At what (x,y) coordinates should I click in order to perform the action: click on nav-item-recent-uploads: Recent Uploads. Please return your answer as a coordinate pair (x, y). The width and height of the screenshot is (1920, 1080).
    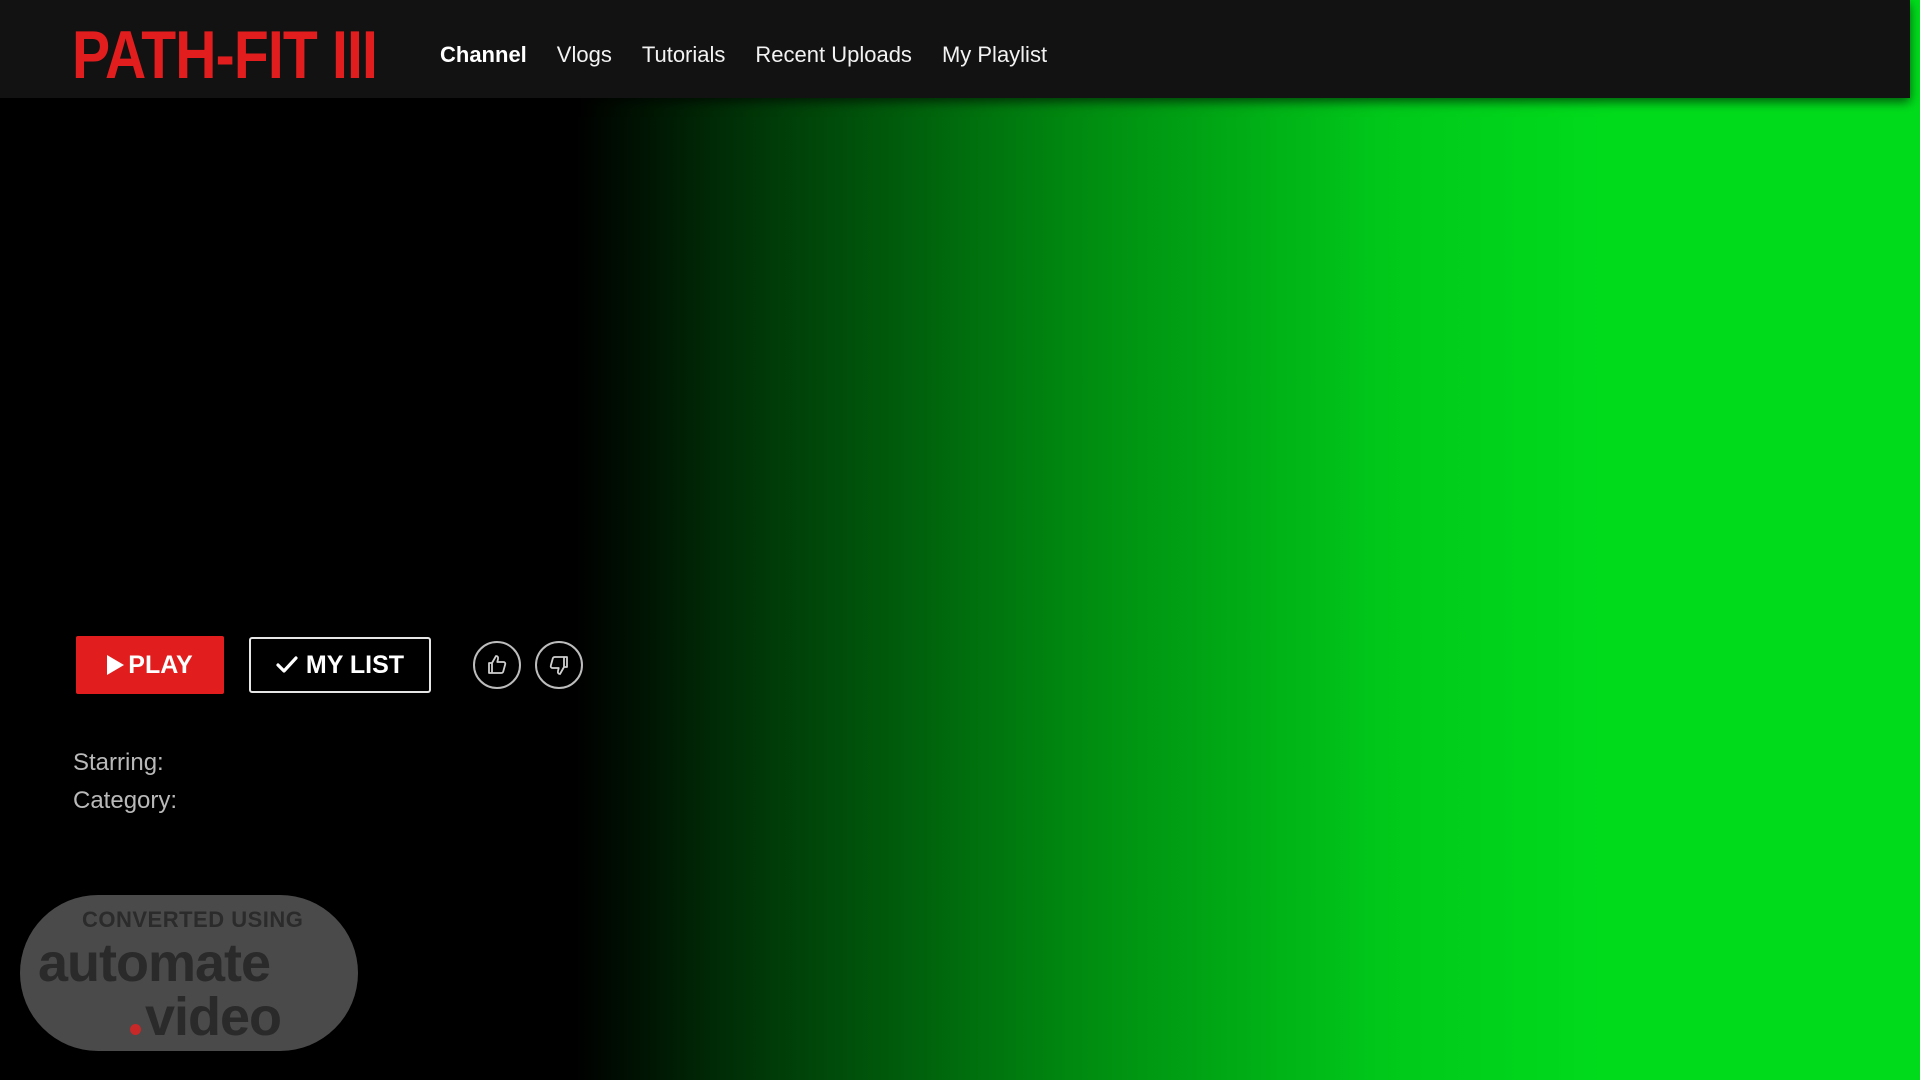
    Looking at the image, I should click on (833, 55).